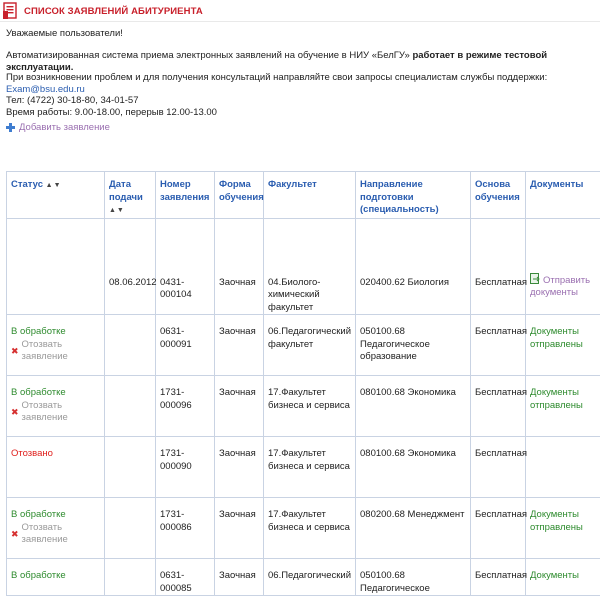 The image size is (600, 596). I want to click on number-cell: 0631-000091, so click(185, 345).